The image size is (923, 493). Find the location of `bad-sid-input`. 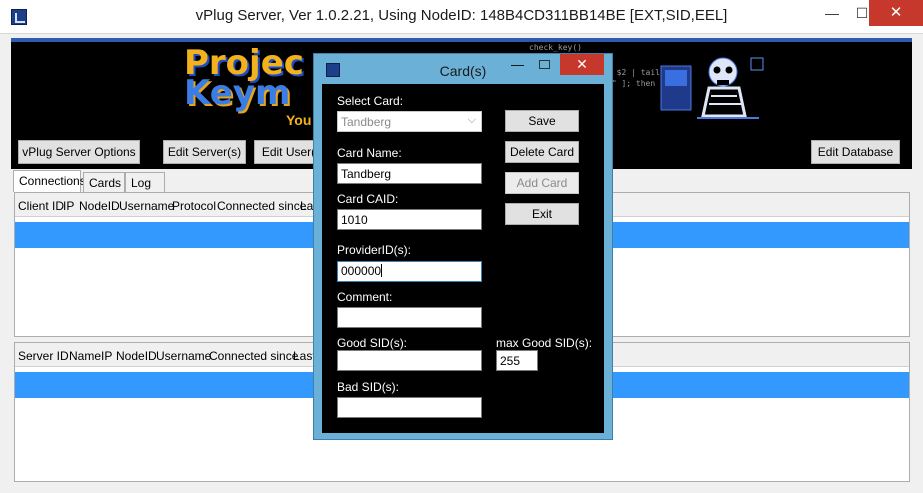

bad-sid-input is located at coordinates (409, 407).